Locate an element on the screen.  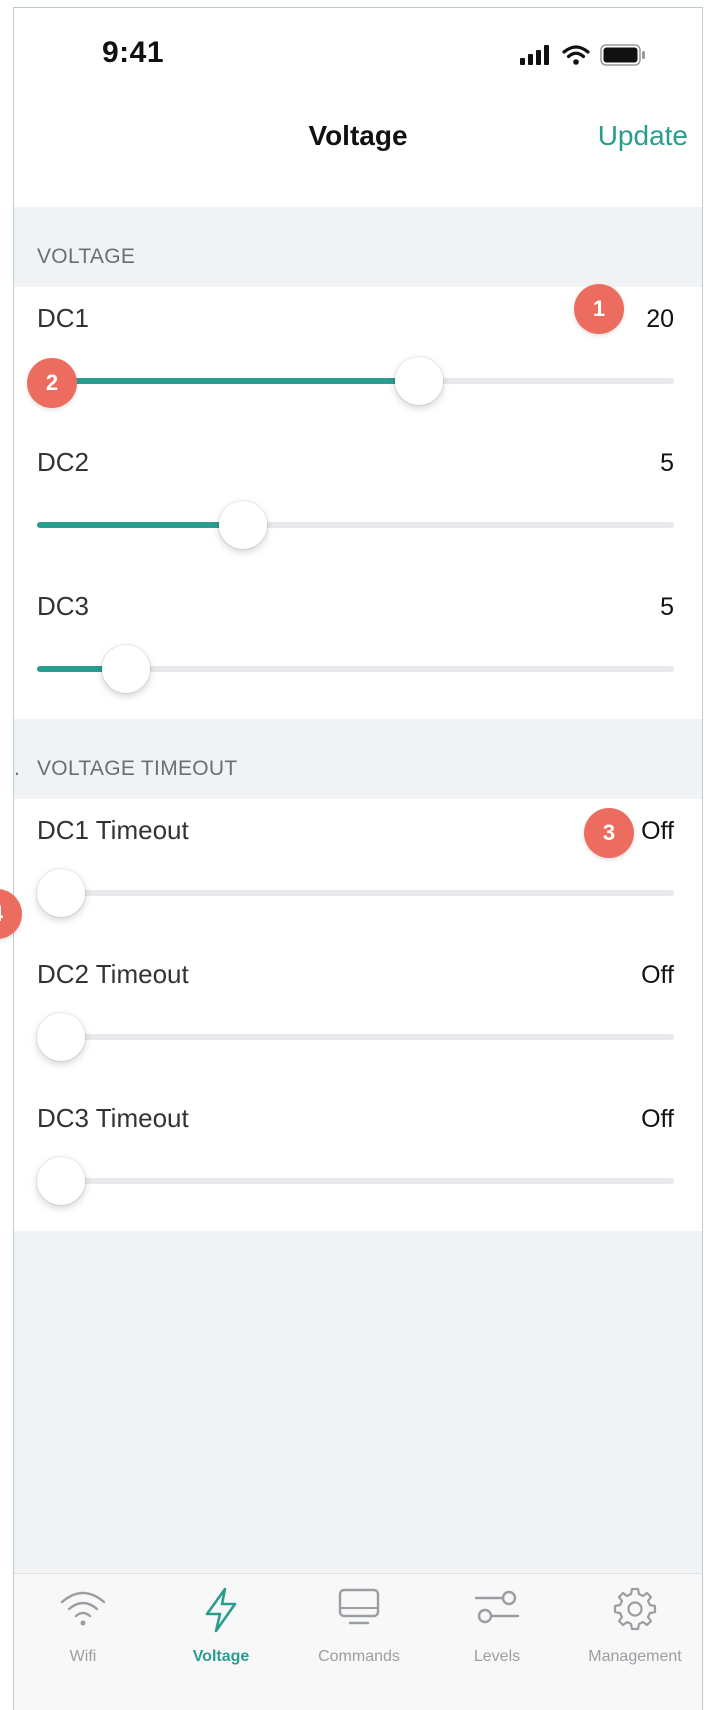
update-button: Update is located at coordinates (643, 136).